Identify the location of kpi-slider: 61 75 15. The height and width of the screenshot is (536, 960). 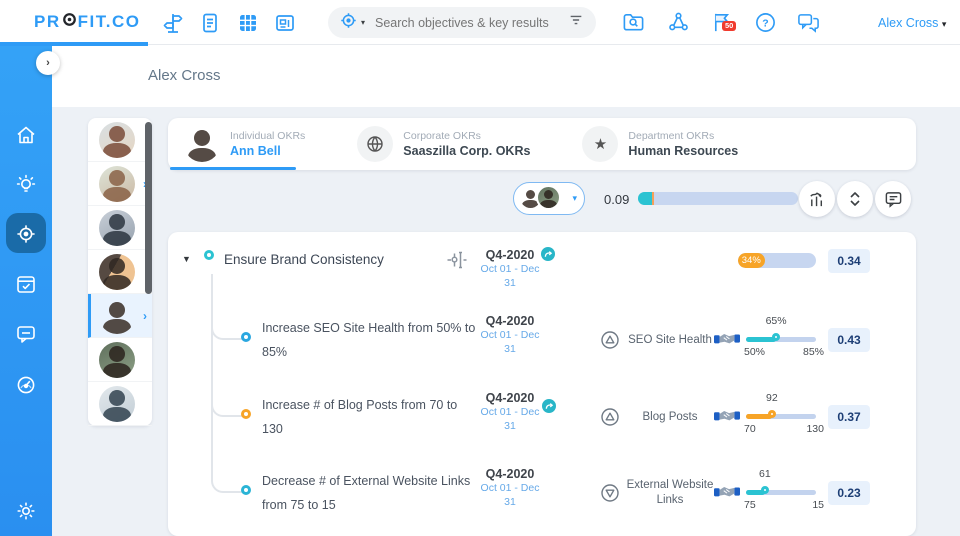
(784, 493).